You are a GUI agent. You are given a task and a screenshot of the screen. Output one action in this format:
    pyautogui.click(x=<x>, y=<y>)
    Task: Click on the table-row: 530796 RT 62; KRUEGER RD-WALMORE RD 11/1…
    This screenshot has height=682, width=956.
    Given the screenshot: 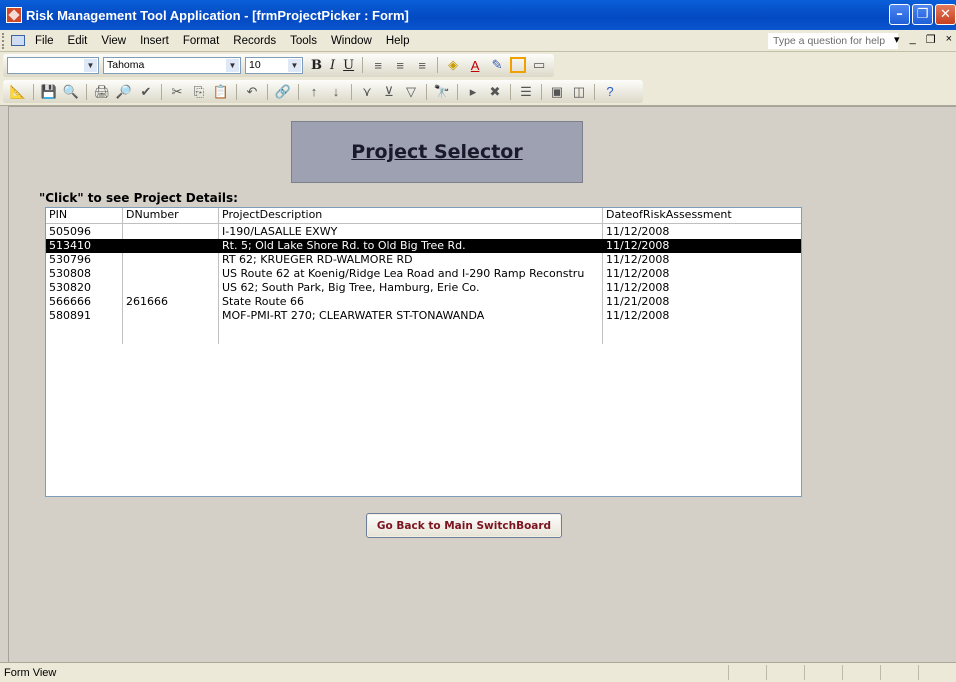 What is the action you would take?
    pyautogui.click(x=423, y=260)
    